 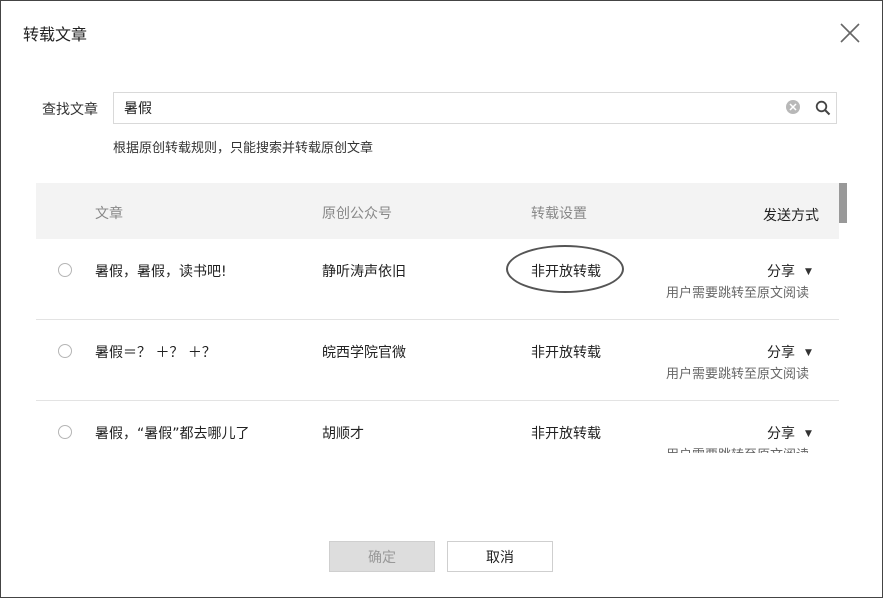 What do you see at coordinates (161, 272) in the screenshot?
I see `article-title: 暑假，暑假，读书吧!` at bounding box center [161, 272].